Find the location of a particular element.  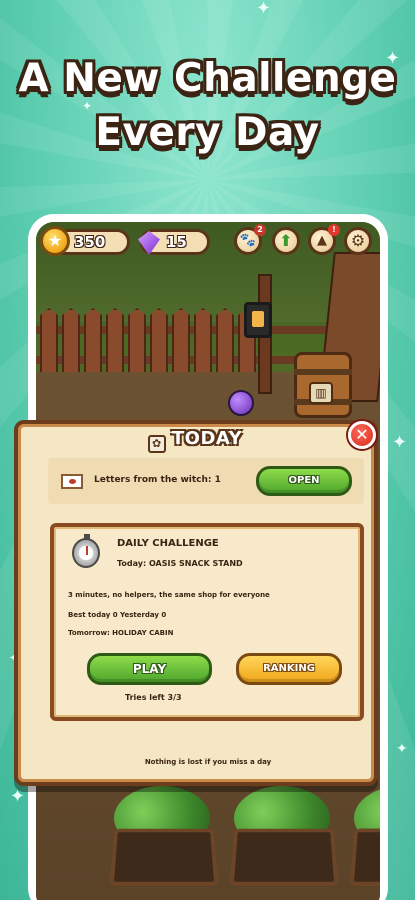

headline-line-2: Every Day is located at coordinates (207, 132).